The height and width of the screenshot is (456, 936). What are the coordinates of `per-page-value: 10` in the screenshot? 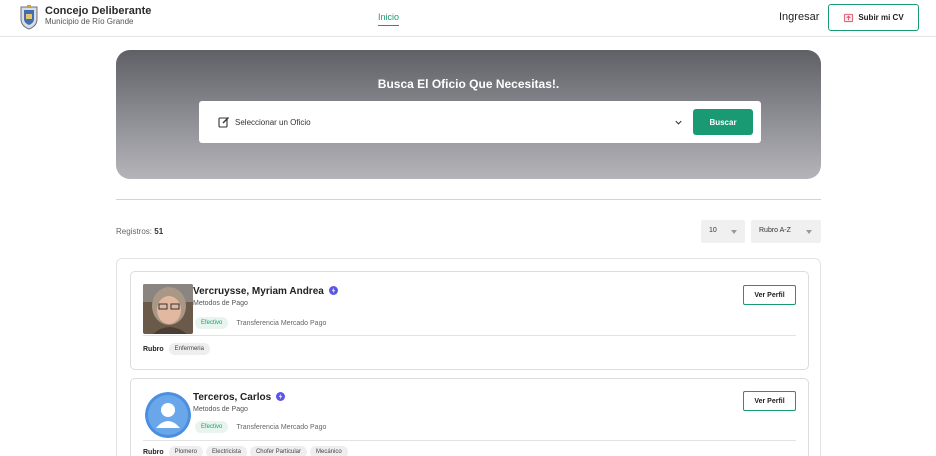 It's located at (713, 230).